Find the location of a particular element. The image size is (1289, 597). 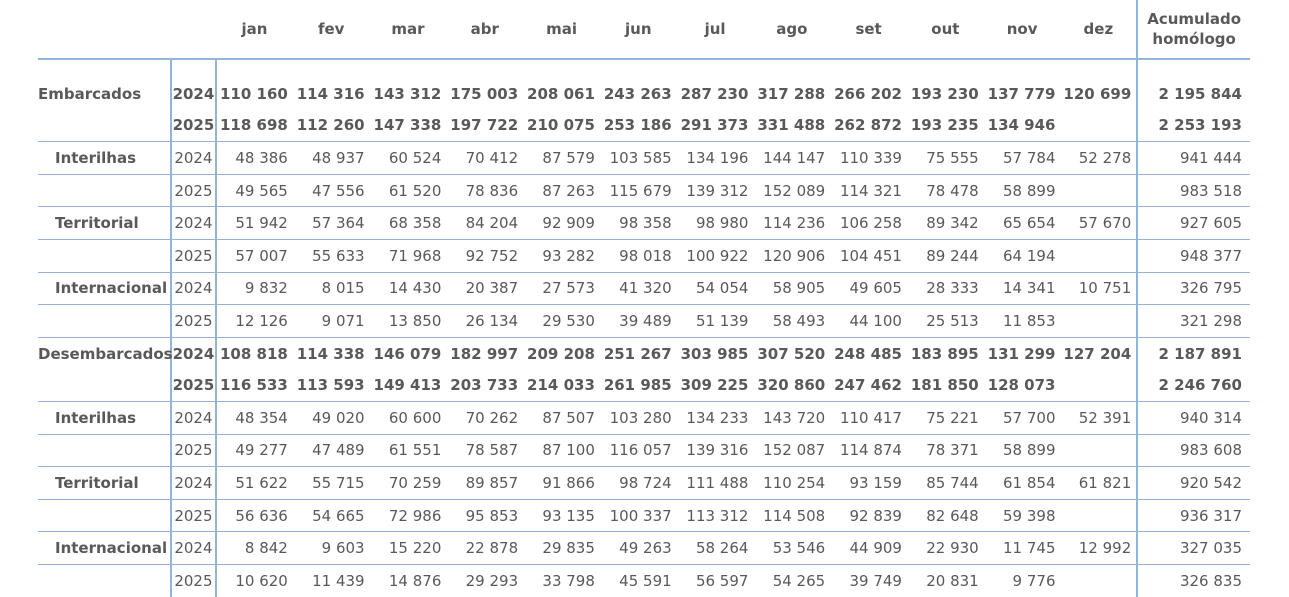

month-value-cell: 61 520 is located at coordinates (408, 191).